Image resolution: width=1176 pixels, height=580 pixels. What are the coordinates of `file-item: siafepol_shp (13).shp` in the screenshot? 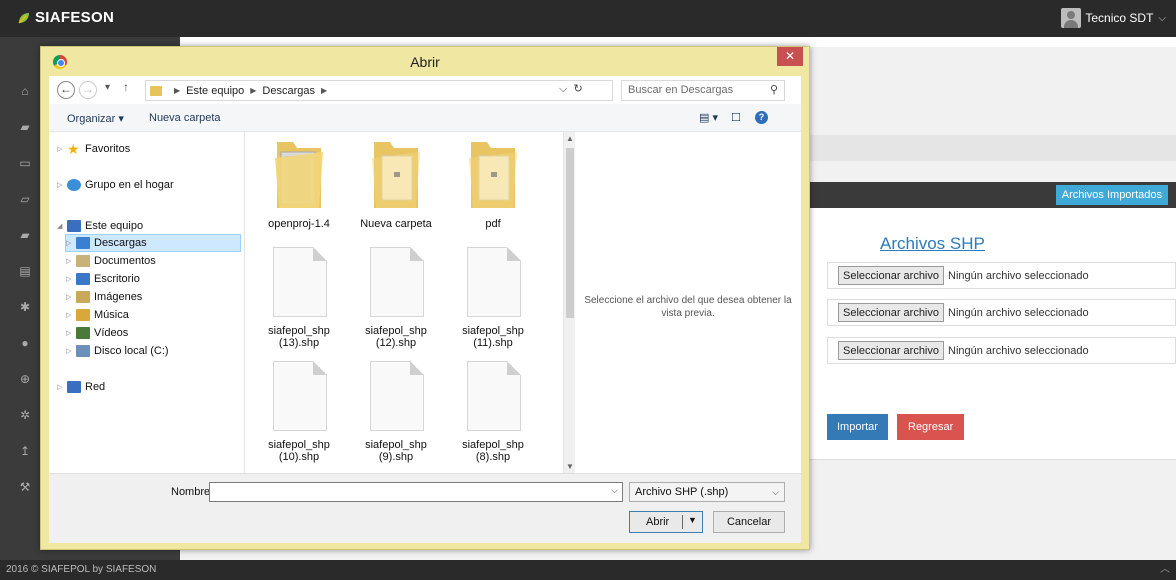 It's located at (299, 302).